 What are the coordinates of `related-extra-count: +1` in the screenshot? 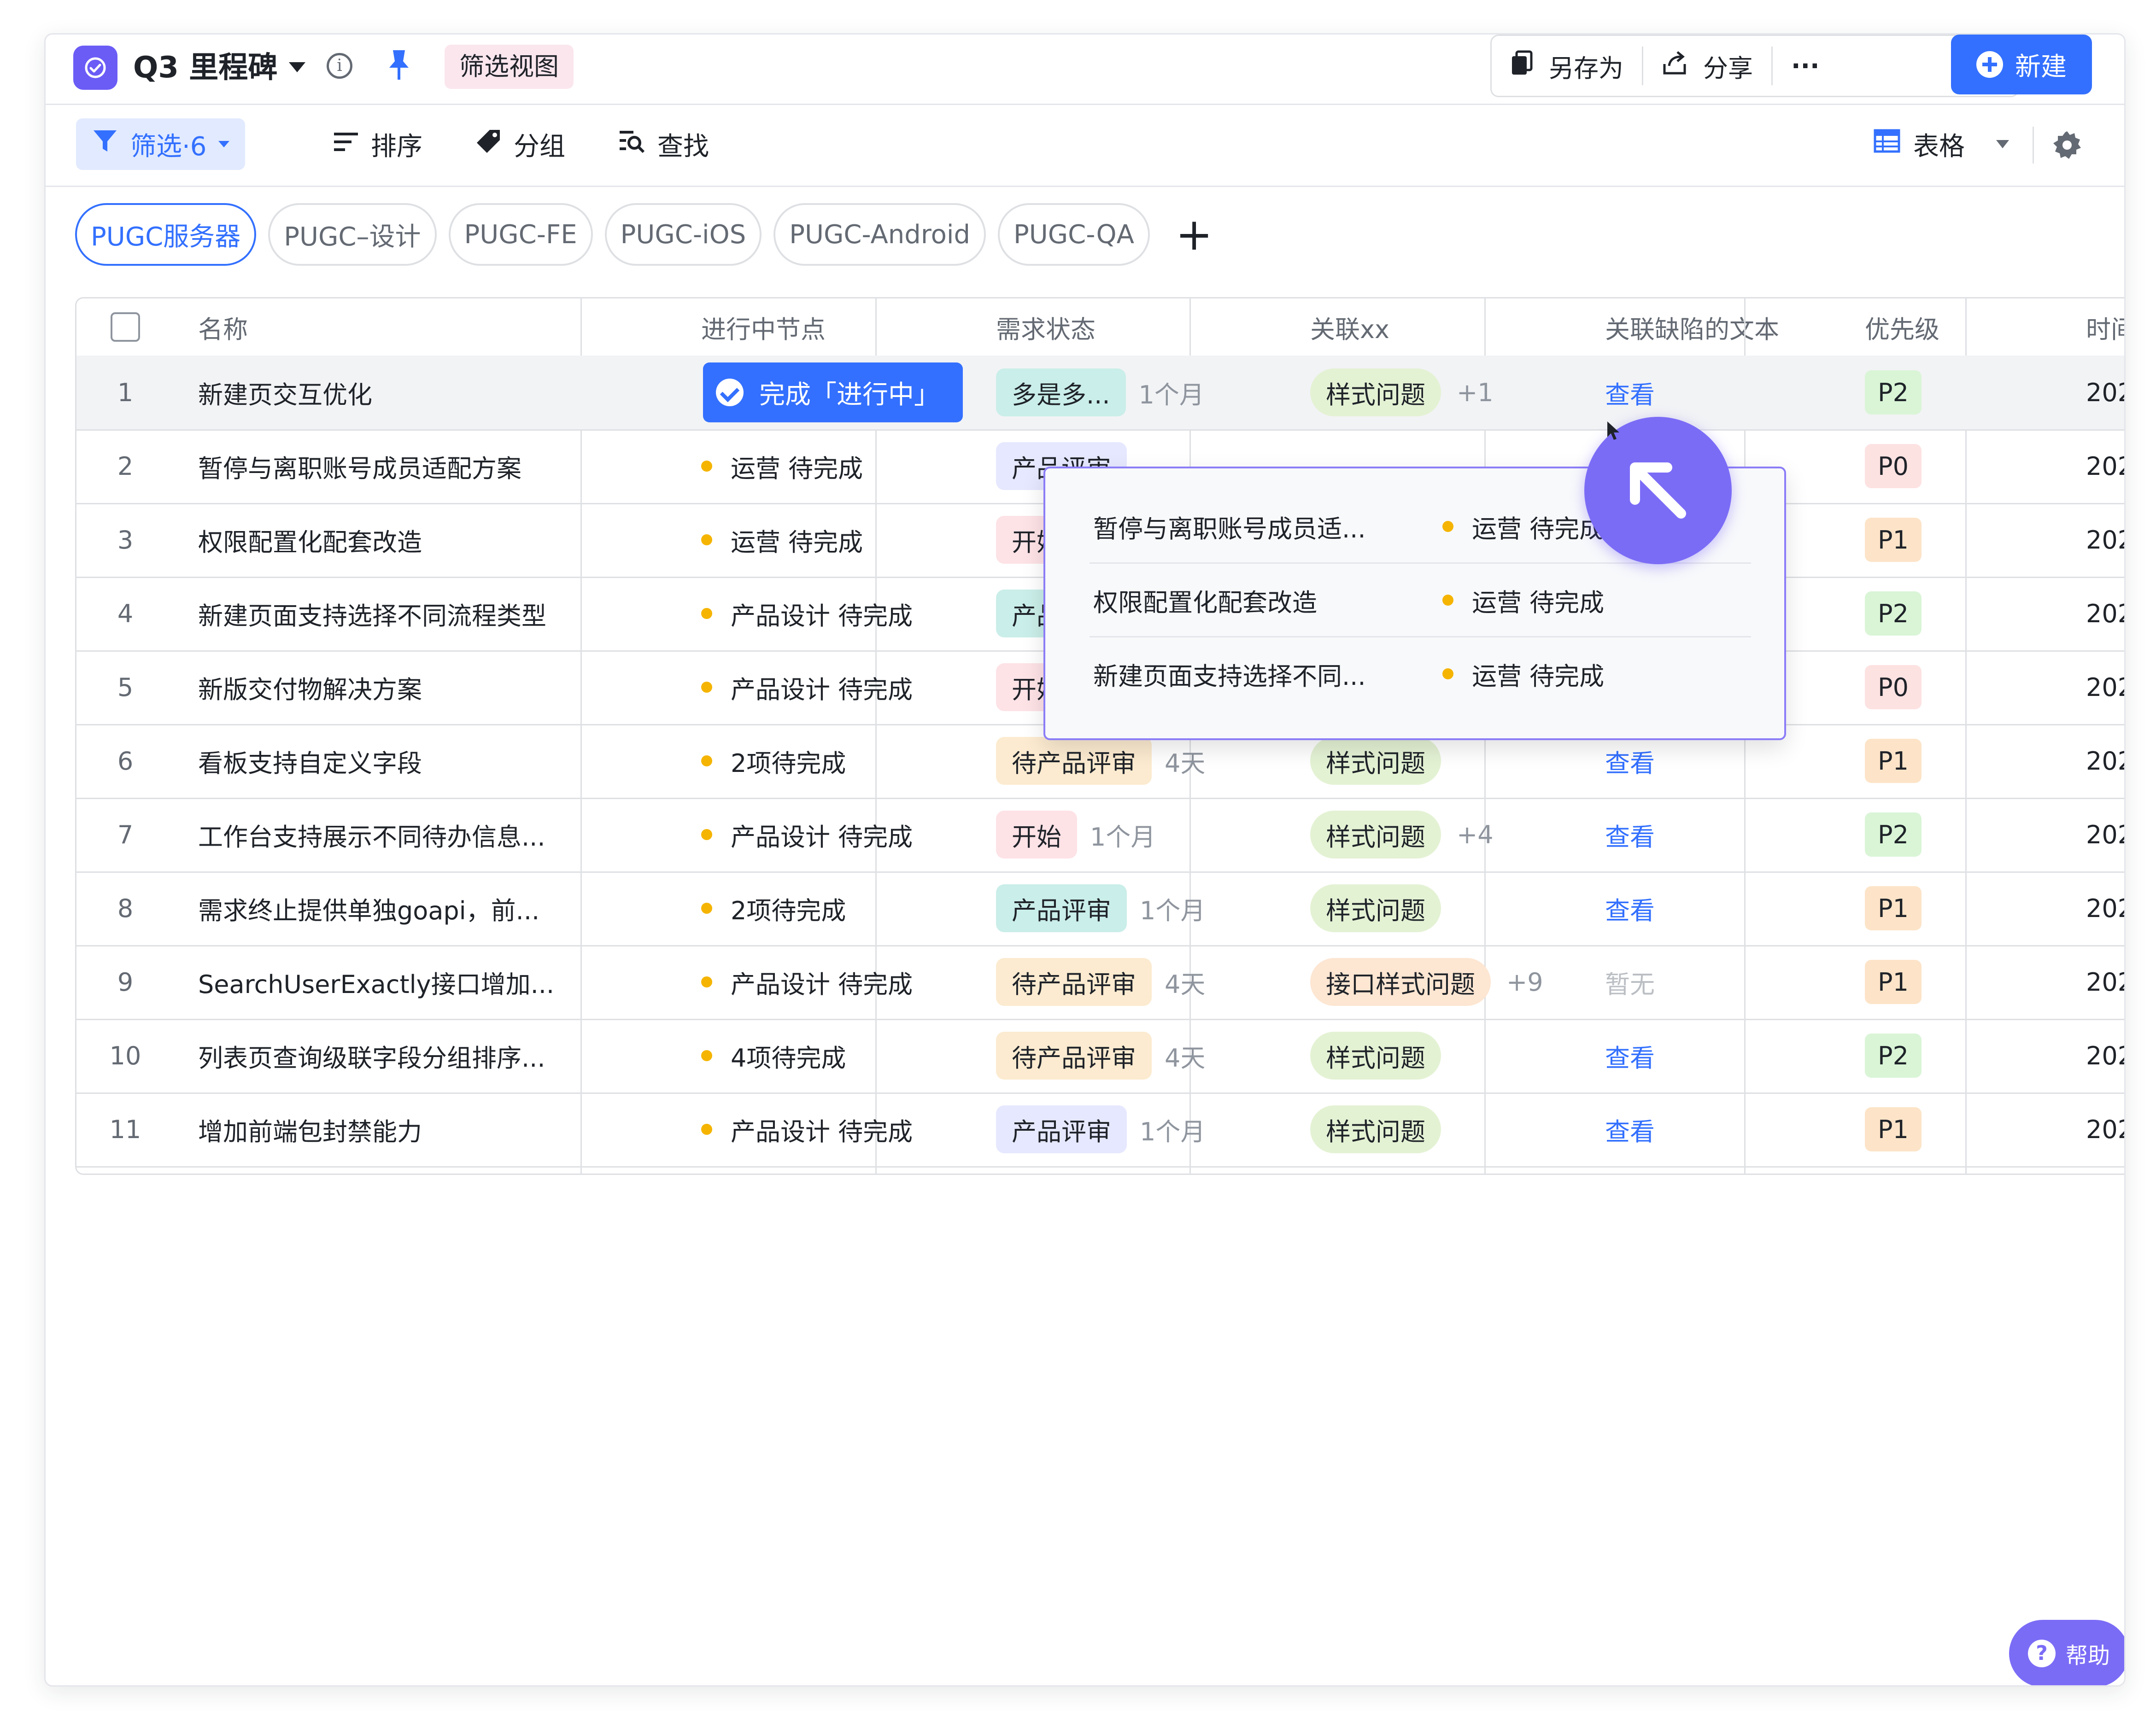 It's located at (1475, 392).